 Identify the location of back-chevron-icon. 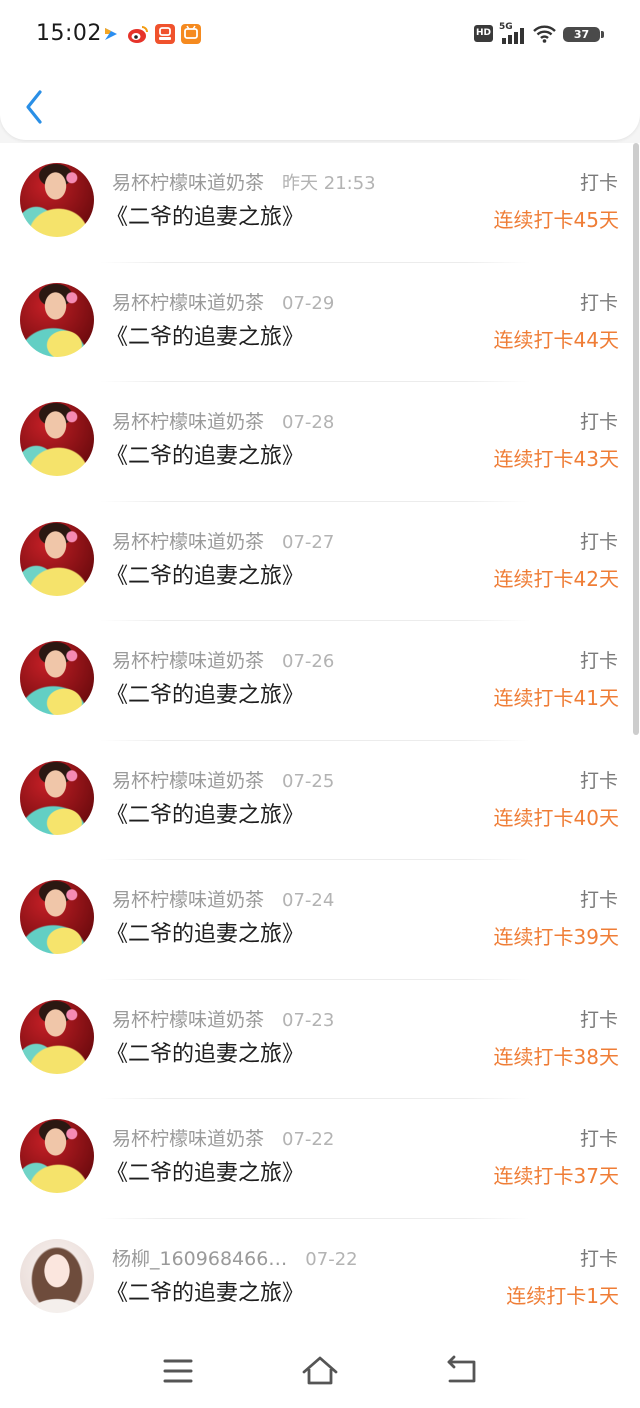
(36, 107).